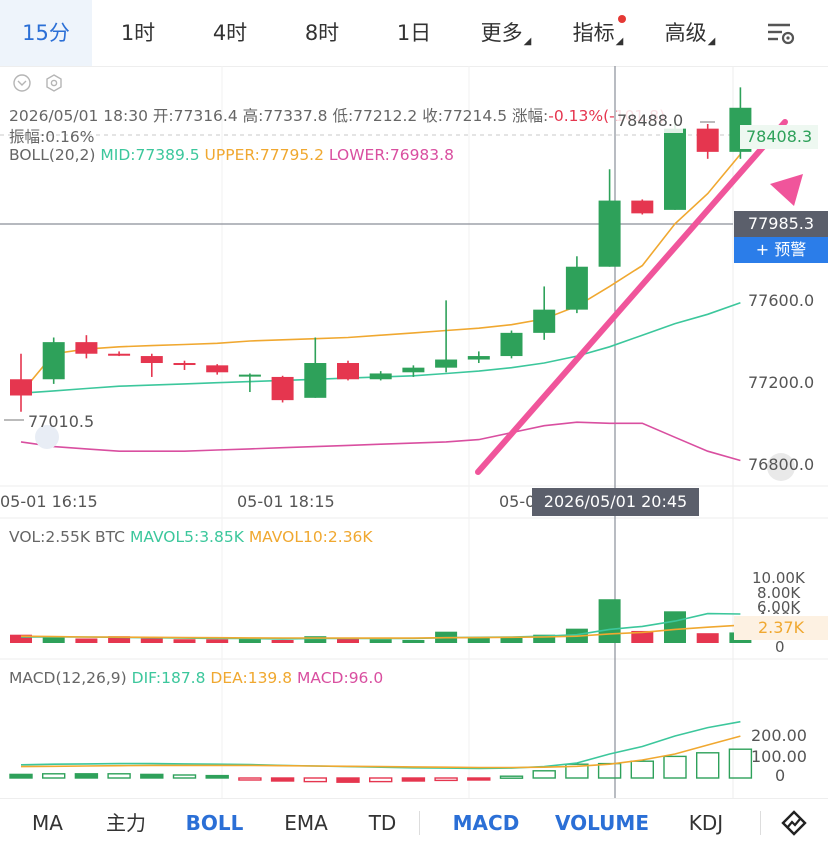 This screenshot has width=828, height=848. Describe the element at coordinates (650, 121) in the screenshot. I see `high-marker-label: 78488.0` at that location.